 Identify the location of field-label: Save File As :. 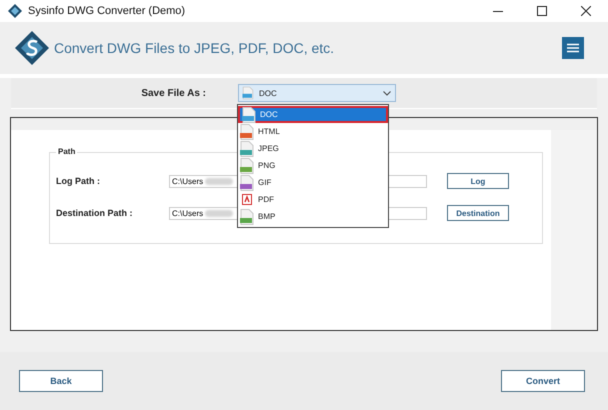
(173, 93).